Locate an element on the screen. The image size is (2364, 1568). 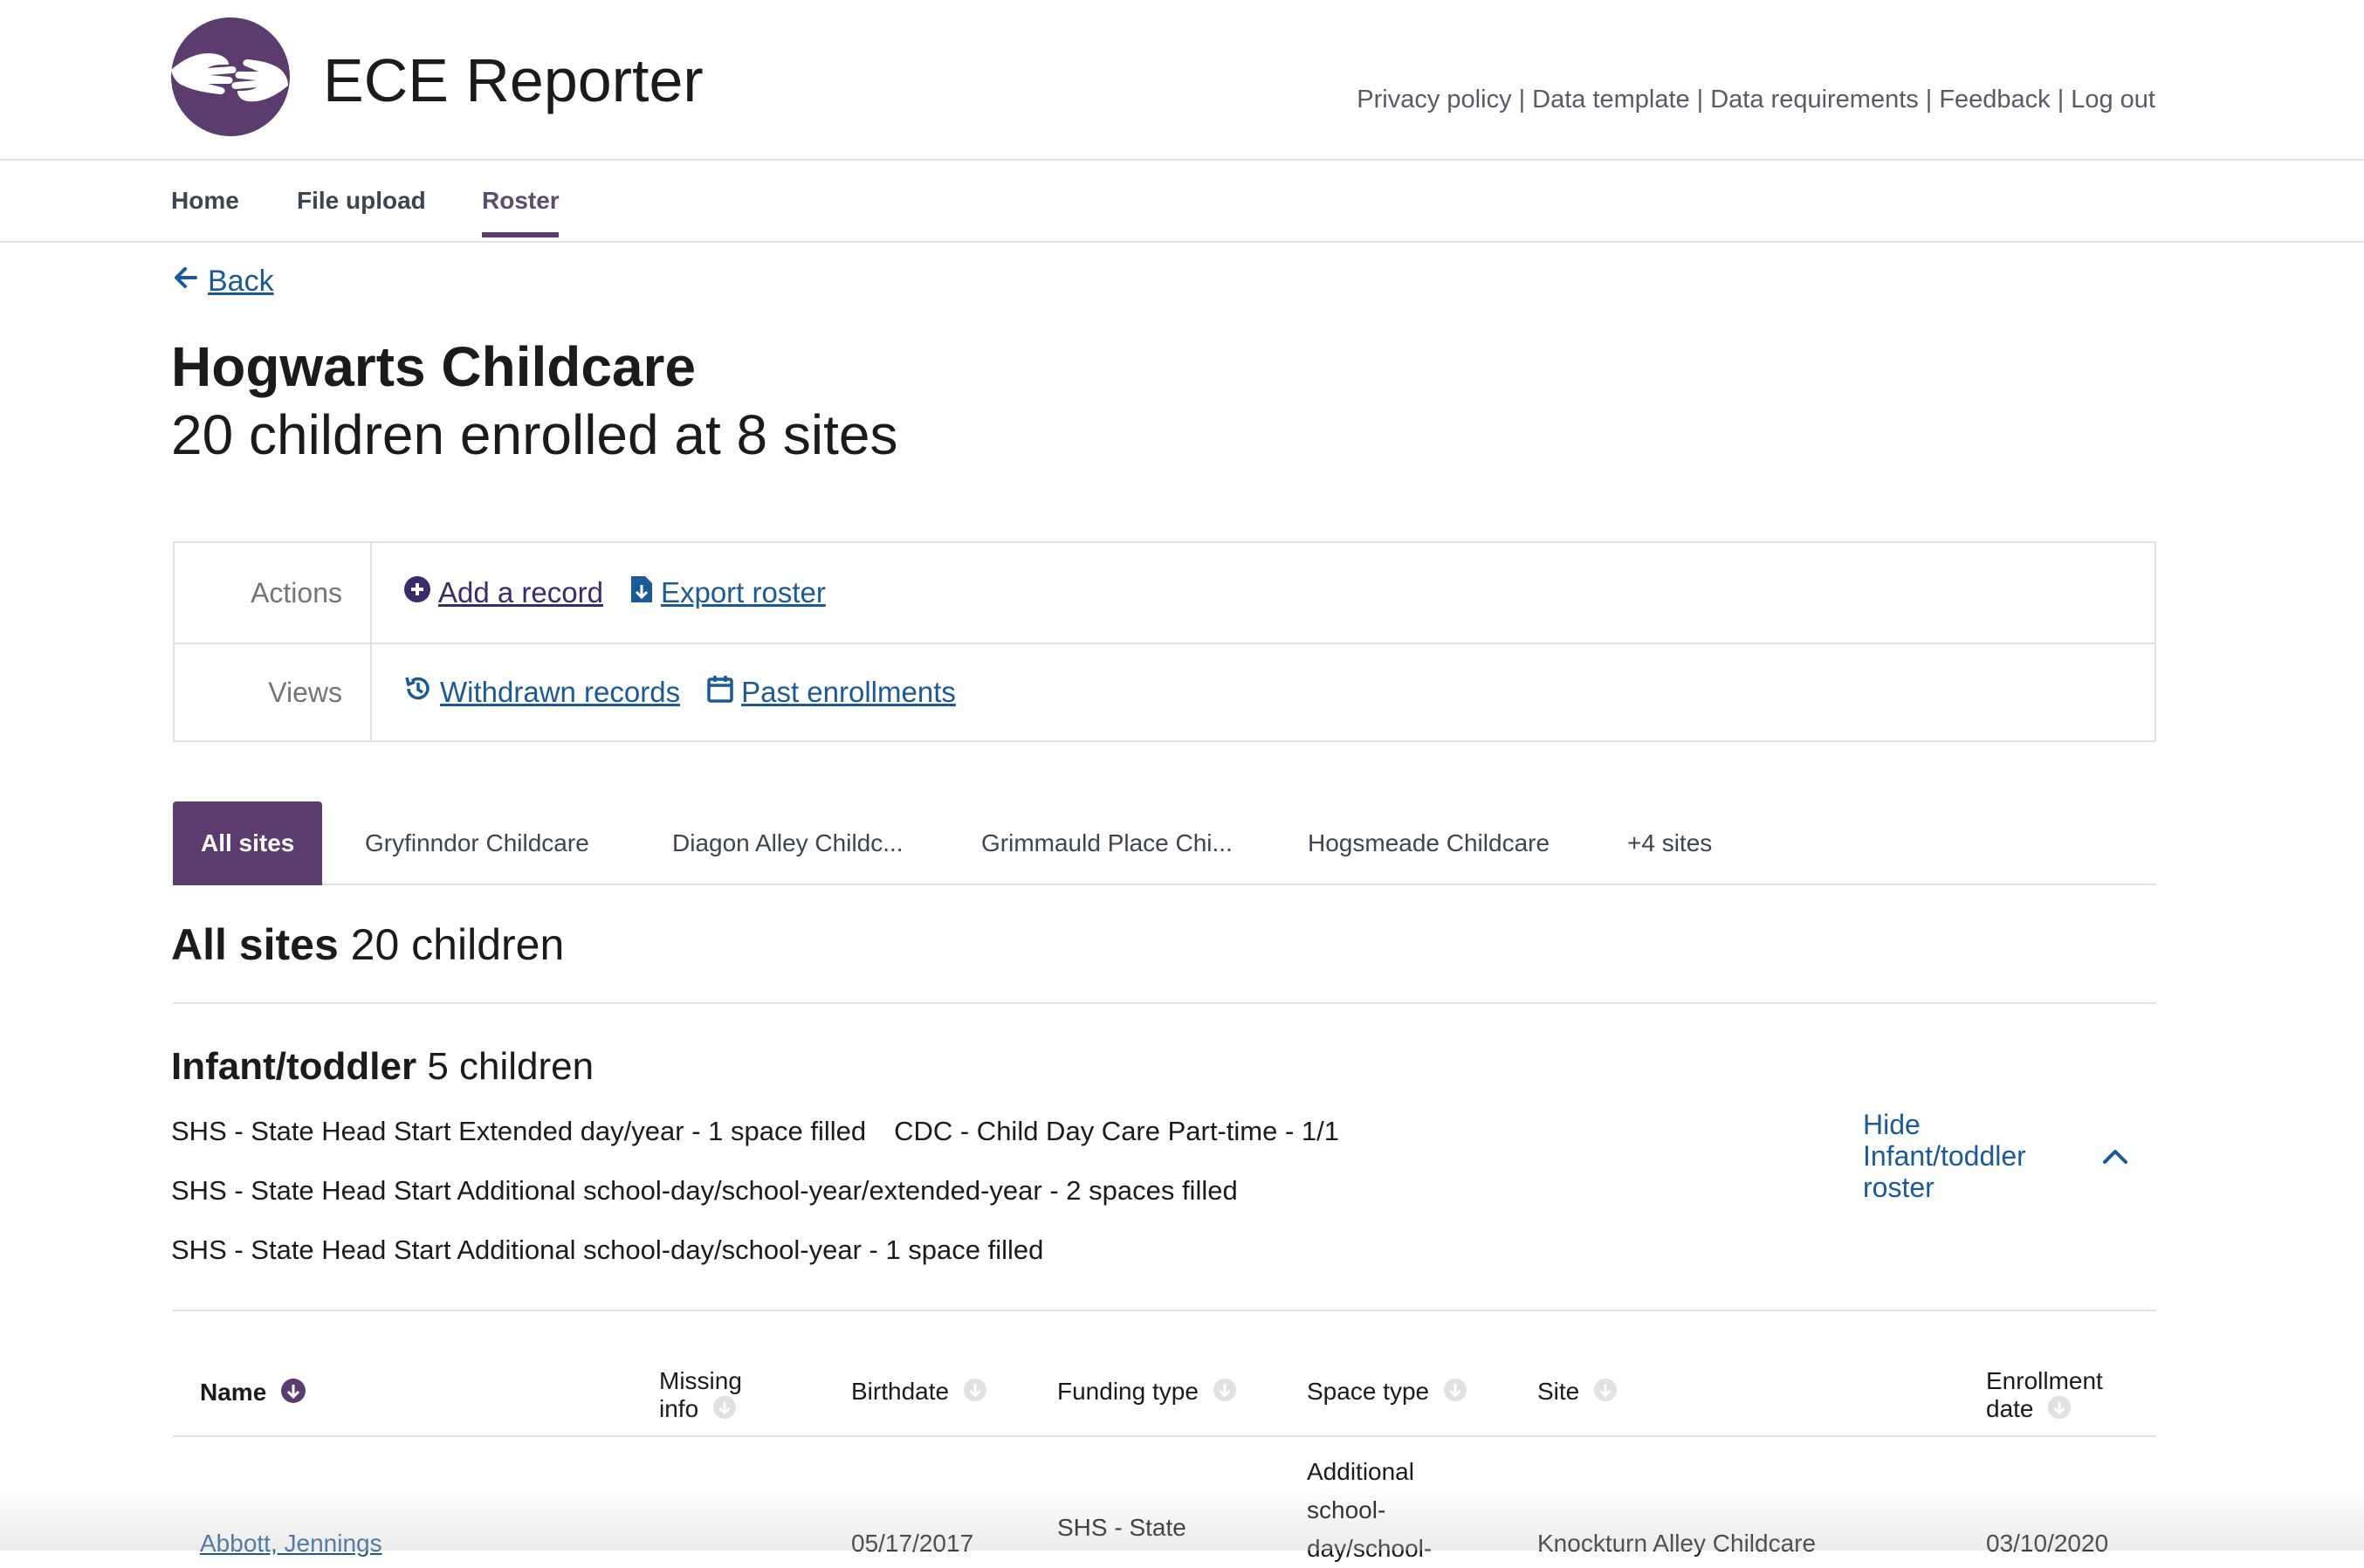
views-row: Views Withdrawn records Past enrollments is located at coordinates (1164, 692).